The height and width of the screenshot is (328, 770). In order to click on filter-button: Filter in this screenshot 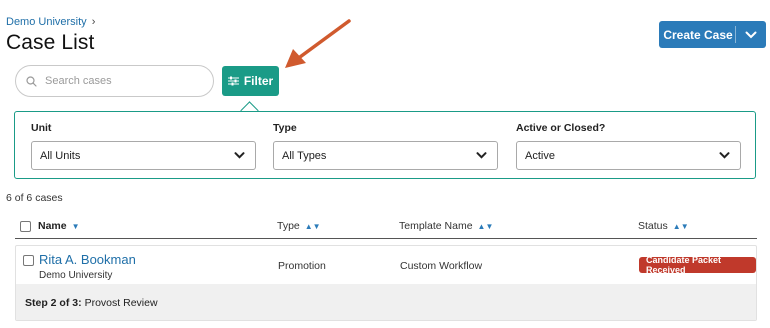, I will do `click(250, 81)`.